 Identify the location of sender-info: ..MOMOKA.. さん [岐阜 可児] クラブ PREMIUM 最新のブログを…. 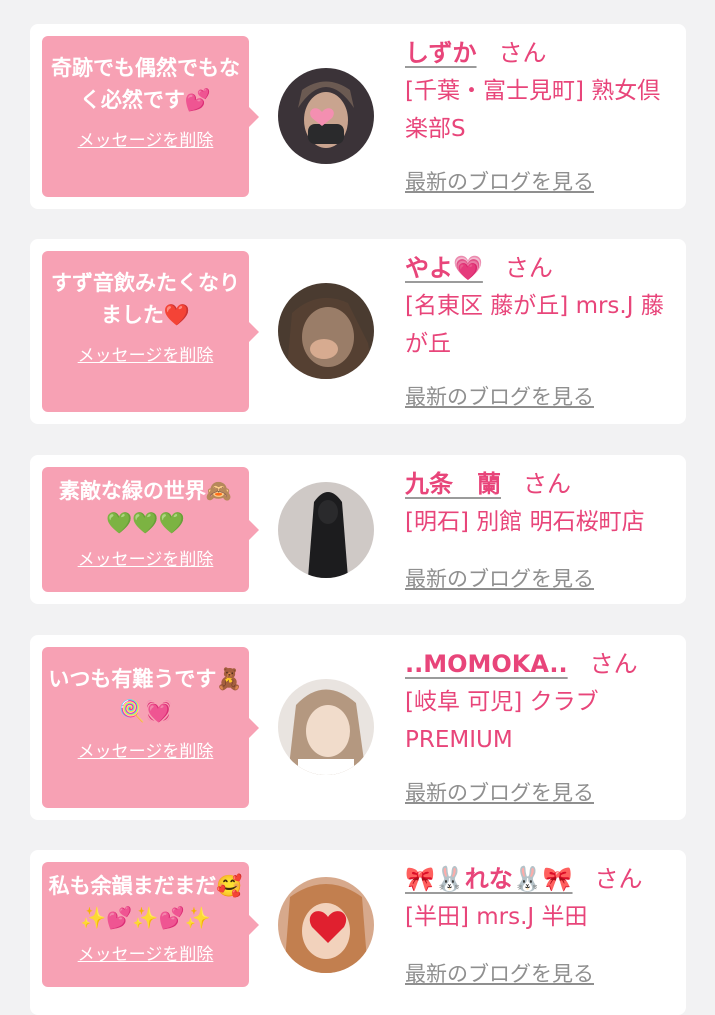
(541, 726).